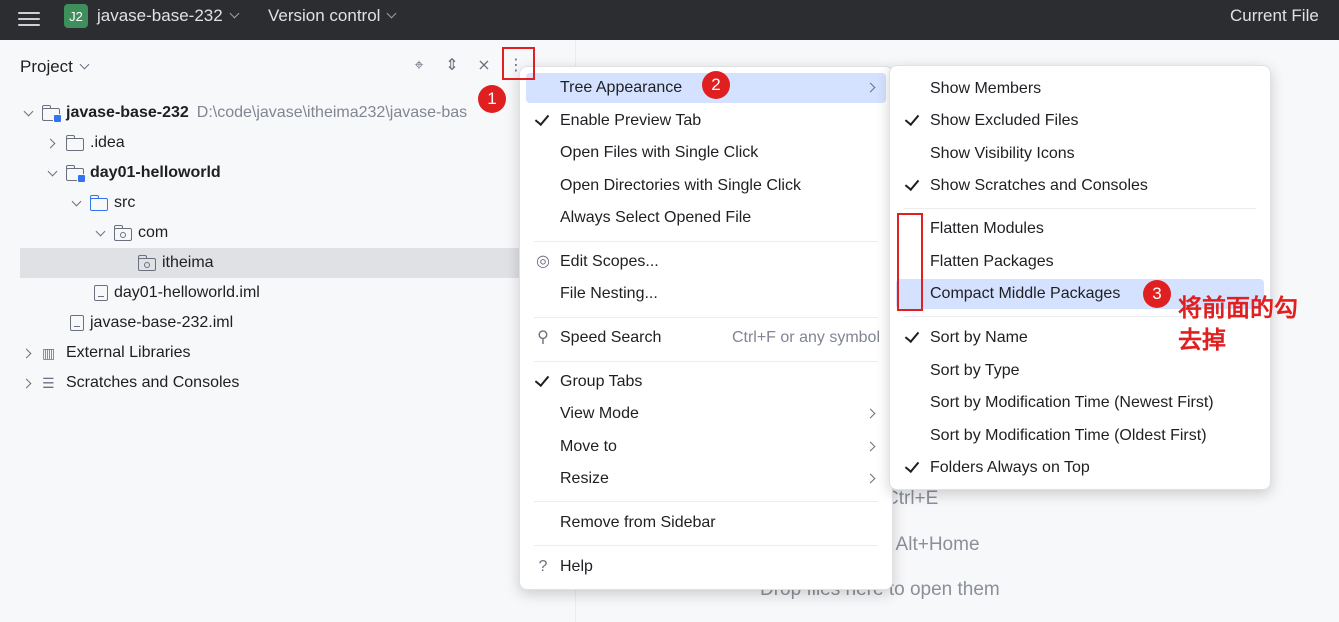 The width and height of the screenshot is (1339, 622). Describe the element at coordinates (332, 112) in the screenshot. I see `tree-path: D:\code\javase\itheima232\javase-bas` at that location.